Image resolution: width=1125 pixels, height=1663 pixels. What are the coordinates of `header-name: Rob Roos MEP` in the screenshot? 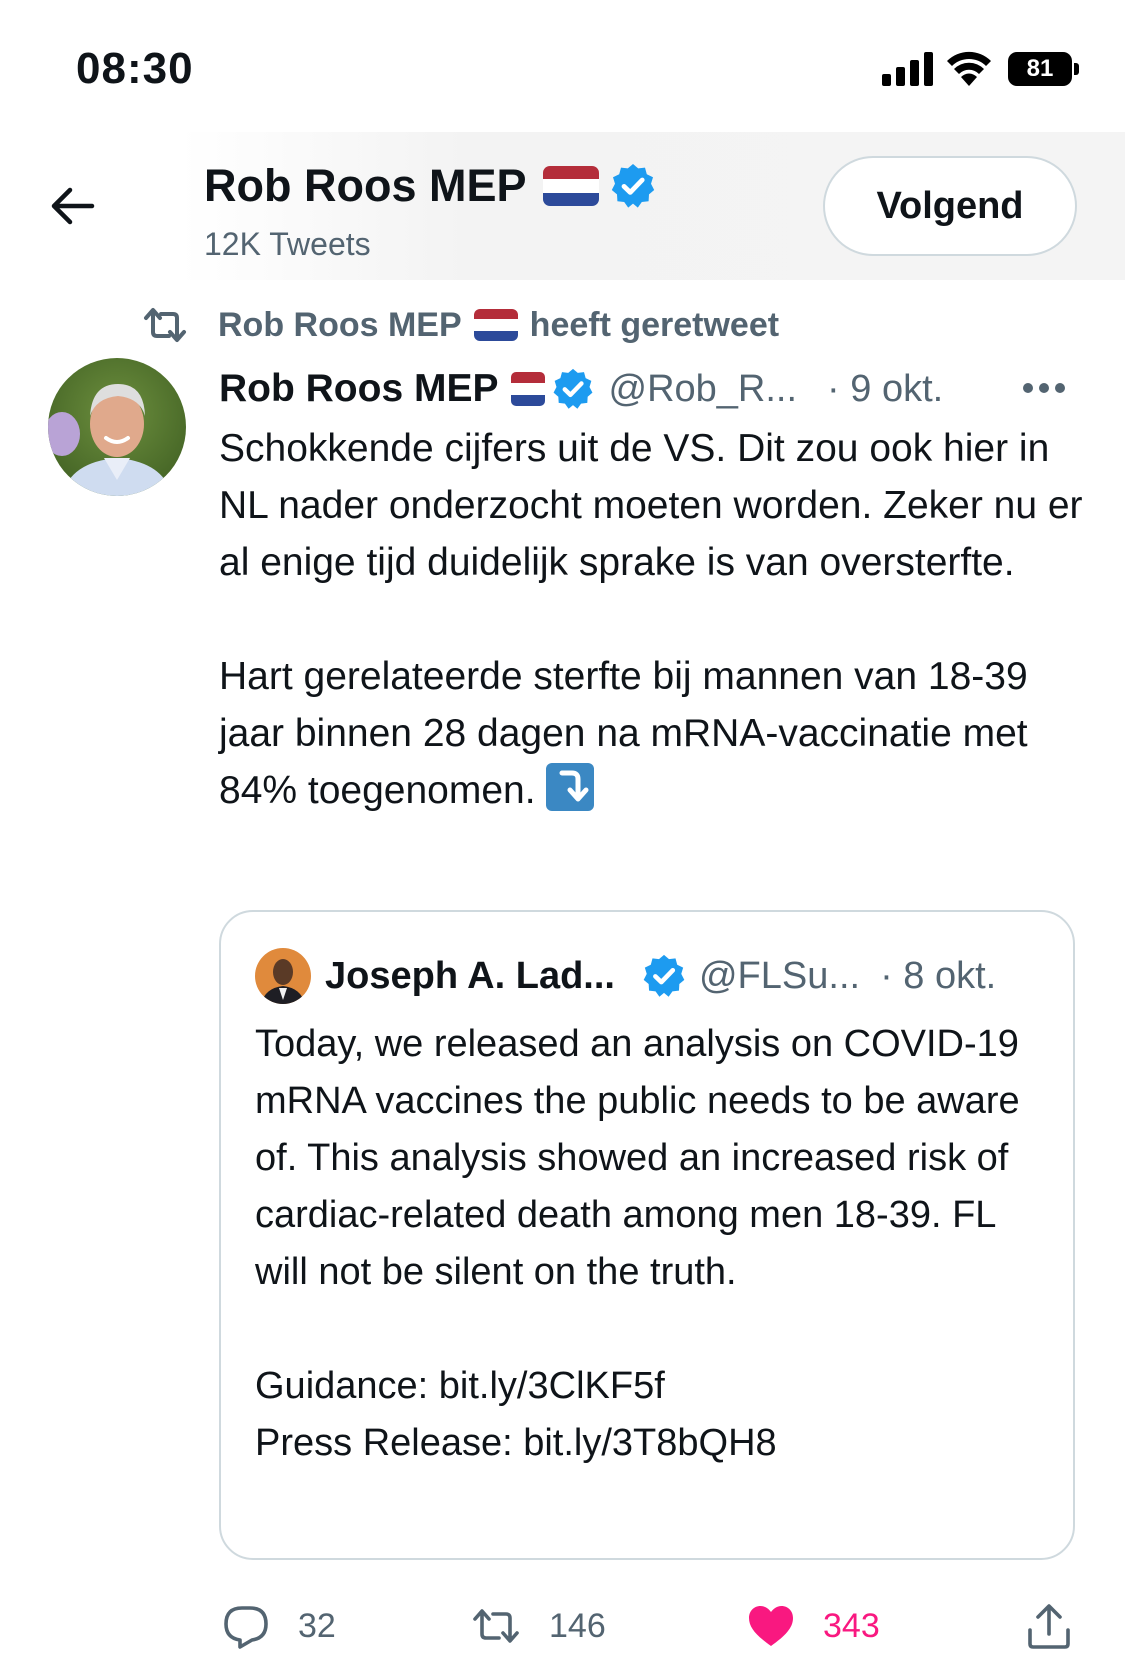 It's located at (365, 185).